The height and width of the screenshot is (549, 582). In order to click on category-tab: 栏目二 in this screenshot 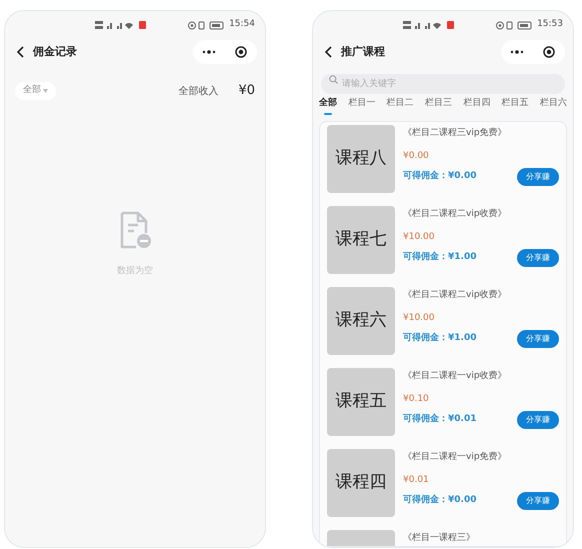, I will do `click(400, 104)`.